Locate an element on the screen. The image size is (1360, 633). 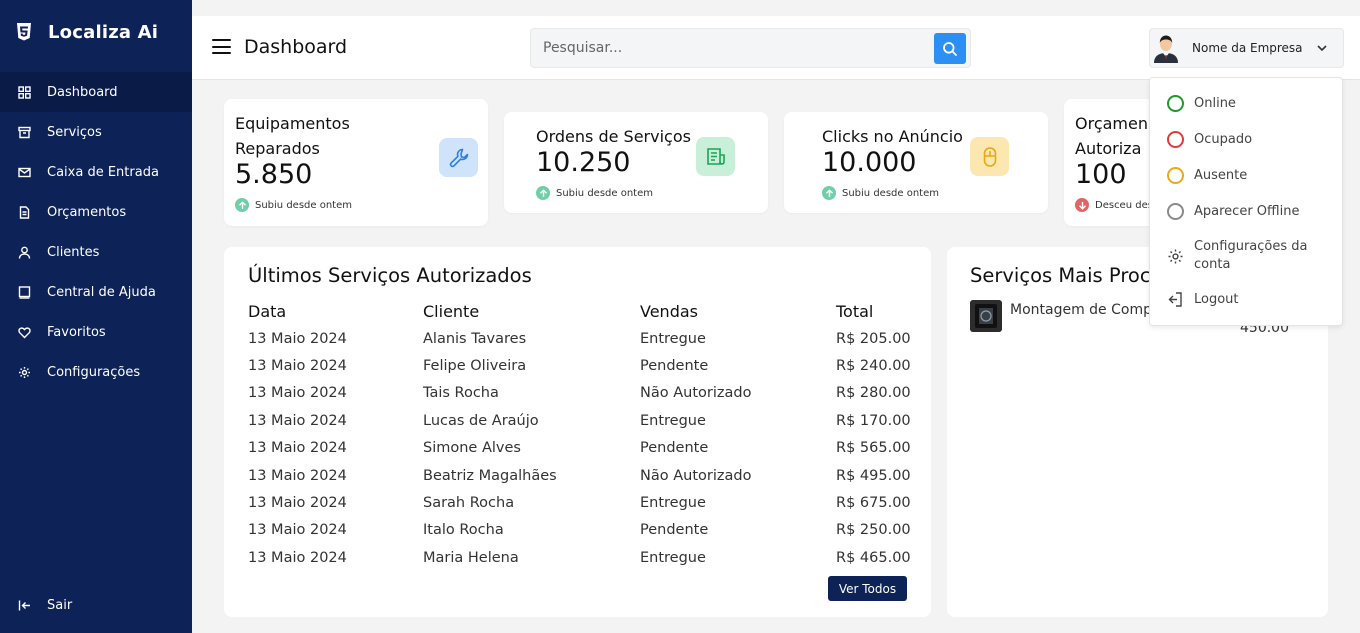
sidebar-item-configuracoes: Configurações is located at coordinates (96, 372).